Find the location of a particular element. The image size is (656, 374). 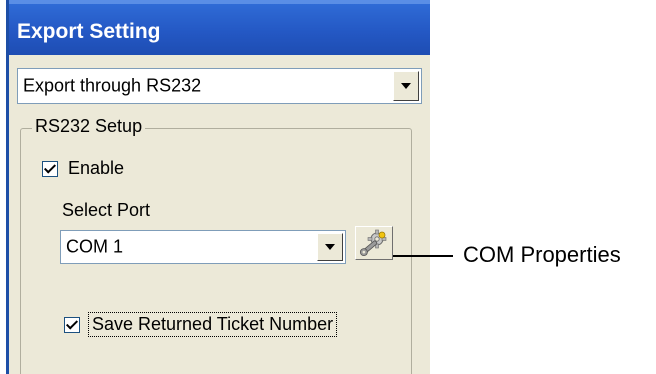

gear-wrench-icon is located at coordinates (373, 243).